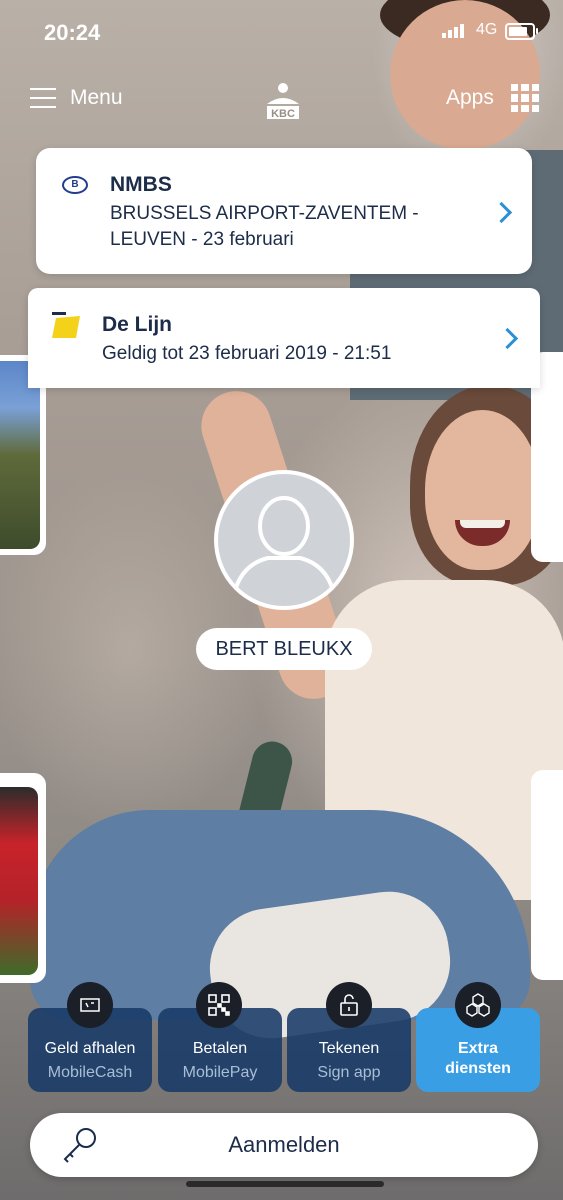 This screenshot has width=563, height=1200. I want to click on nmbs-logo-icon: B, so click(75, 185).